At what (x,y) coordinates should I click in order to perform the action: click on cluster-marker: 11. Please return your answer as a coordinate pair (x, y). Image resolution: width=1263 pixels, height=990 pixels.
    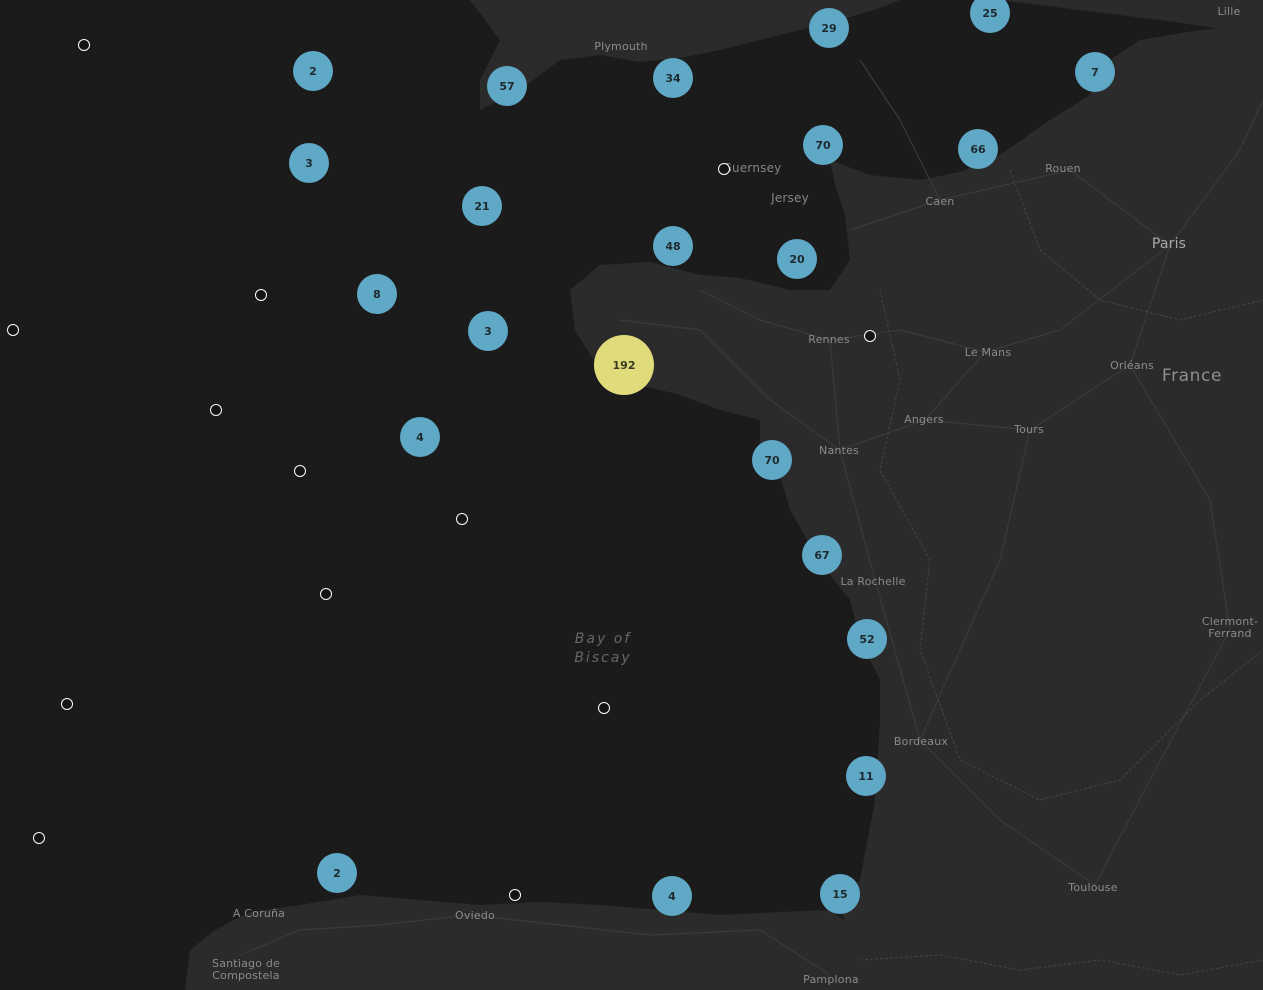
    Looking at the image, I should click on (866, 776).